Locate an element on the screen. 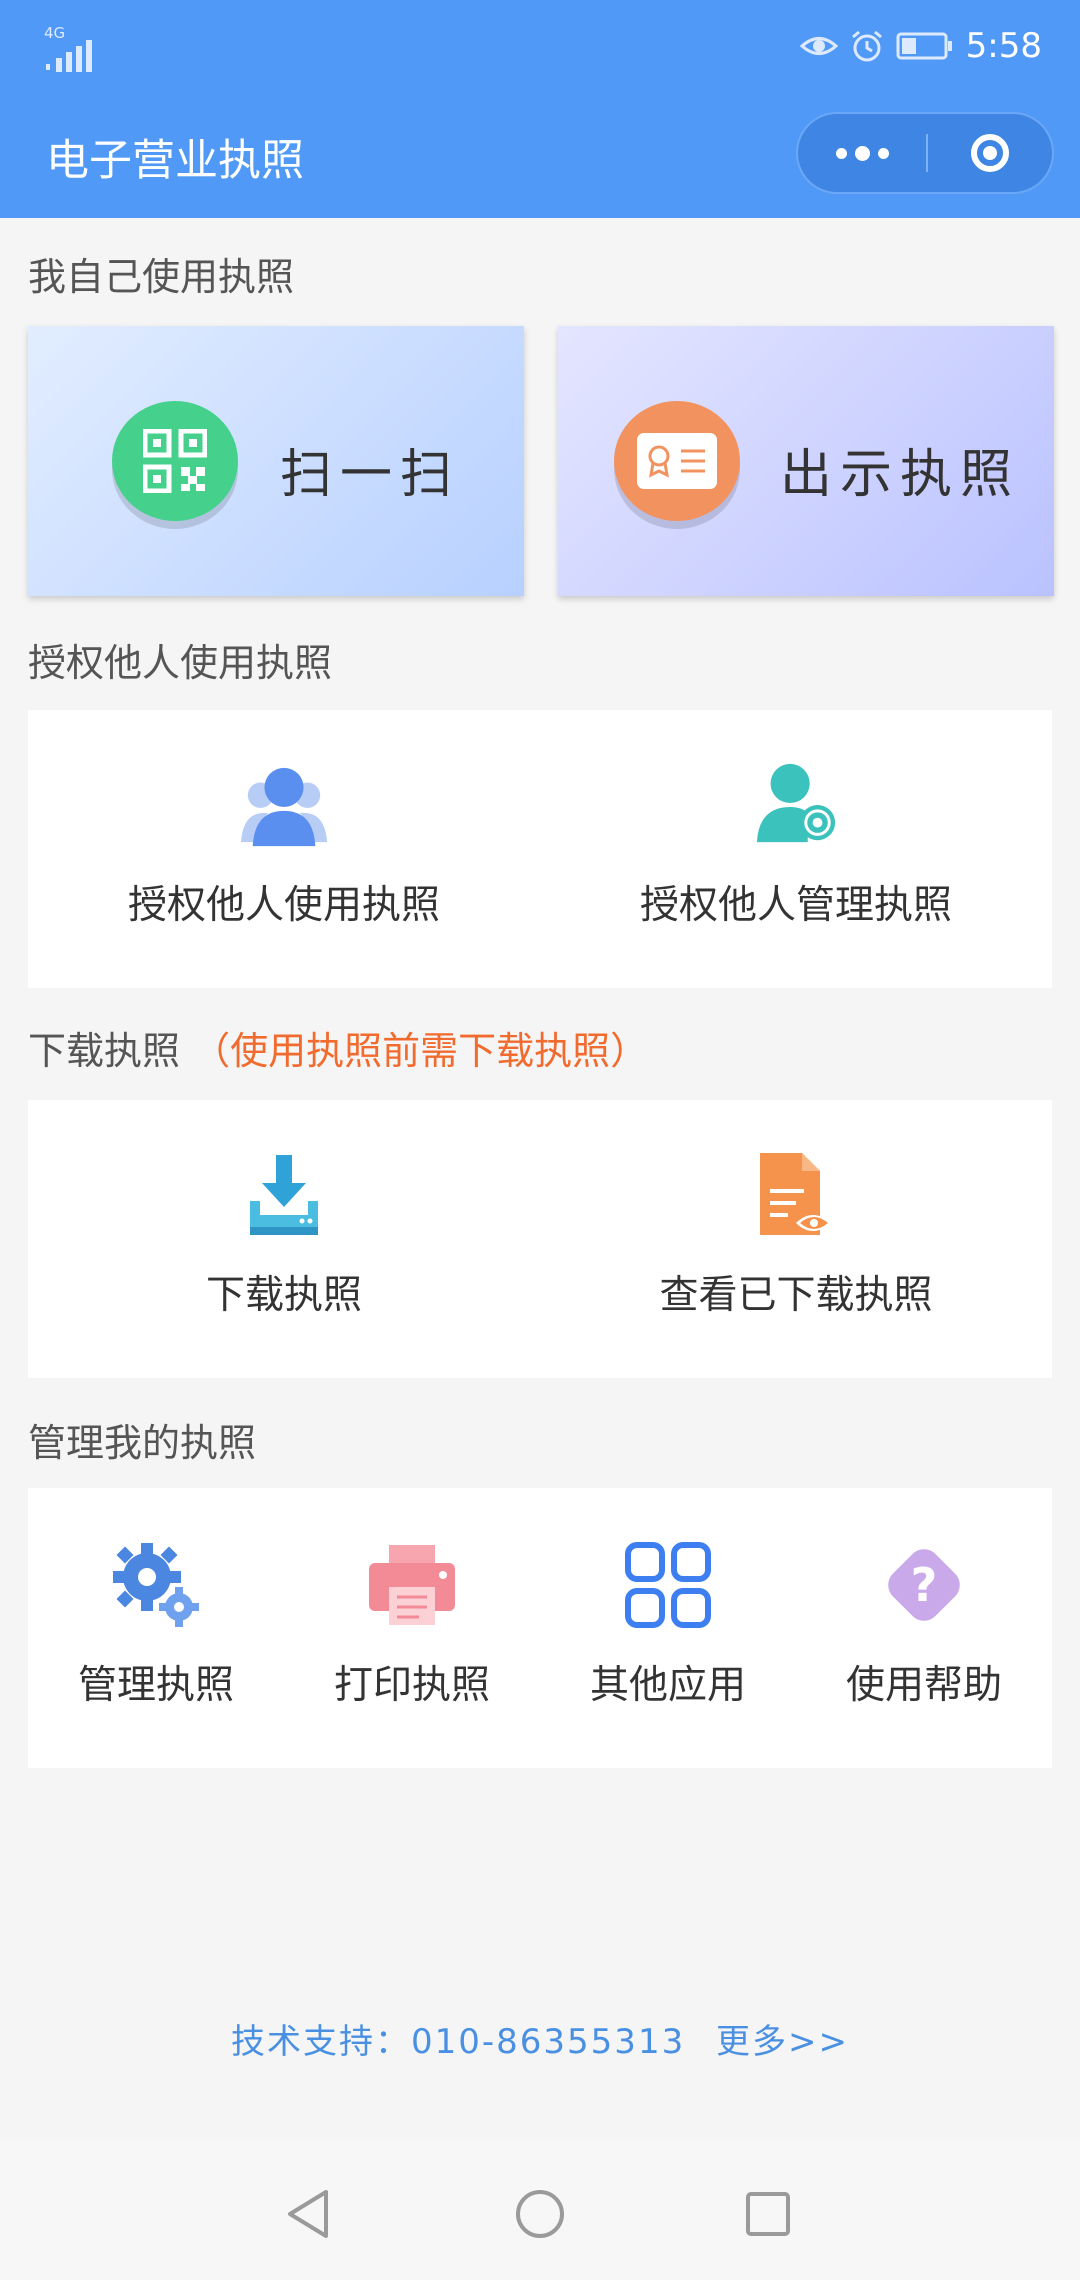 The height and width of the screenshot is (2280, 1080). section-title-download: 下载执照 （使用执照前需下载执照） is located at coordinates (338, 1047).